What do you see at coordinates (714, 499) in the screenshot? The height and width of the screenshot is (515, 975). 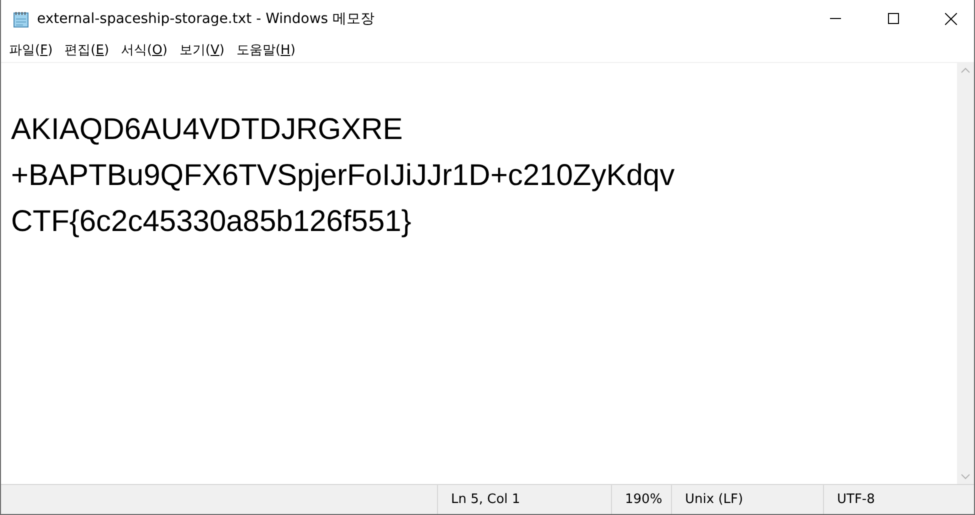 I see `line-ending: Unix (LF)` at bounding box center [714, 499].